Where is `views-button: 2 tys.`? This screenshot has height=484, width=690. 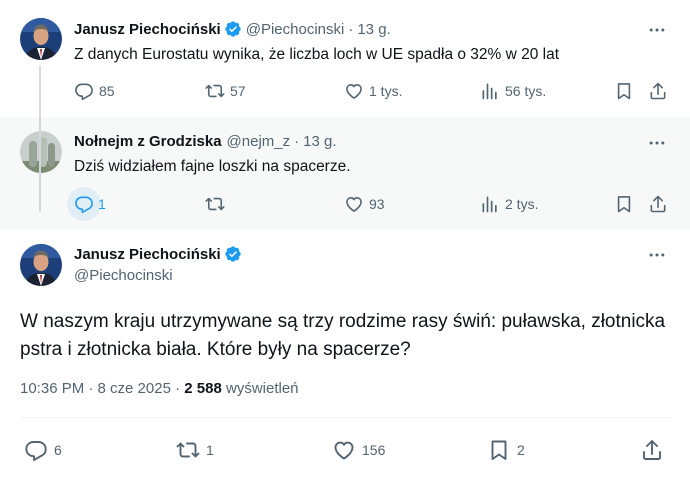 views-button: 2 tys. is located at coordinates (509, 204).